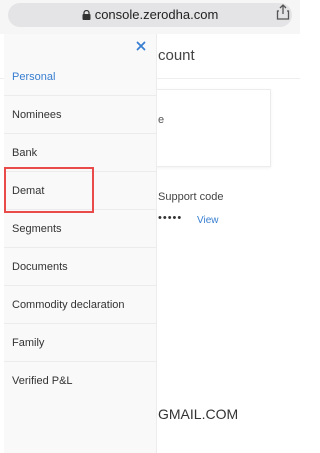  Describe the element at coordinates (80, 381) in the screenshot. I see `sidebar-item-verified-pnl: Verified P&L` at that location.